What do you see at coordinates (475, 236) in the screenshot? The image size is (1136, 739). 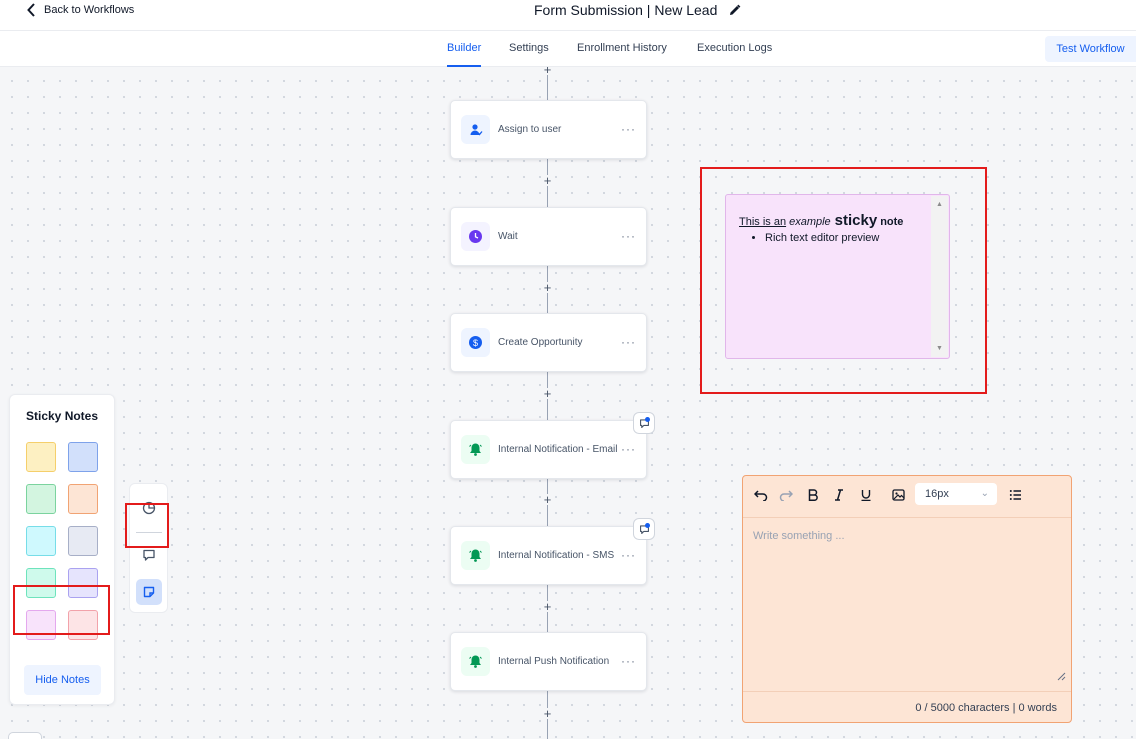 I see `clock-icon` at bounding box center [475, 236].